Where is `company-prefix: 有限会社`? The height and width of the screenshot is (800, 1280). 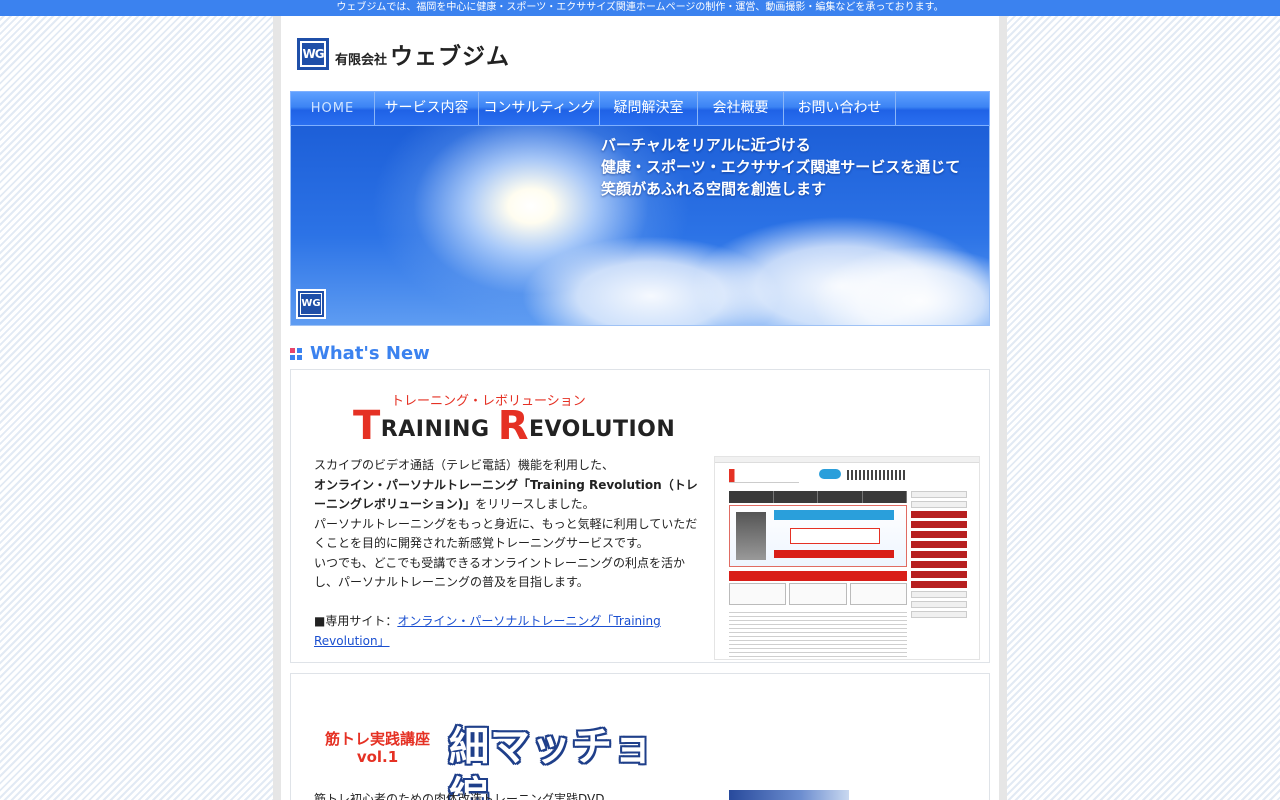
company-prefix: 有限会社 is located at coordinates (361, 60).